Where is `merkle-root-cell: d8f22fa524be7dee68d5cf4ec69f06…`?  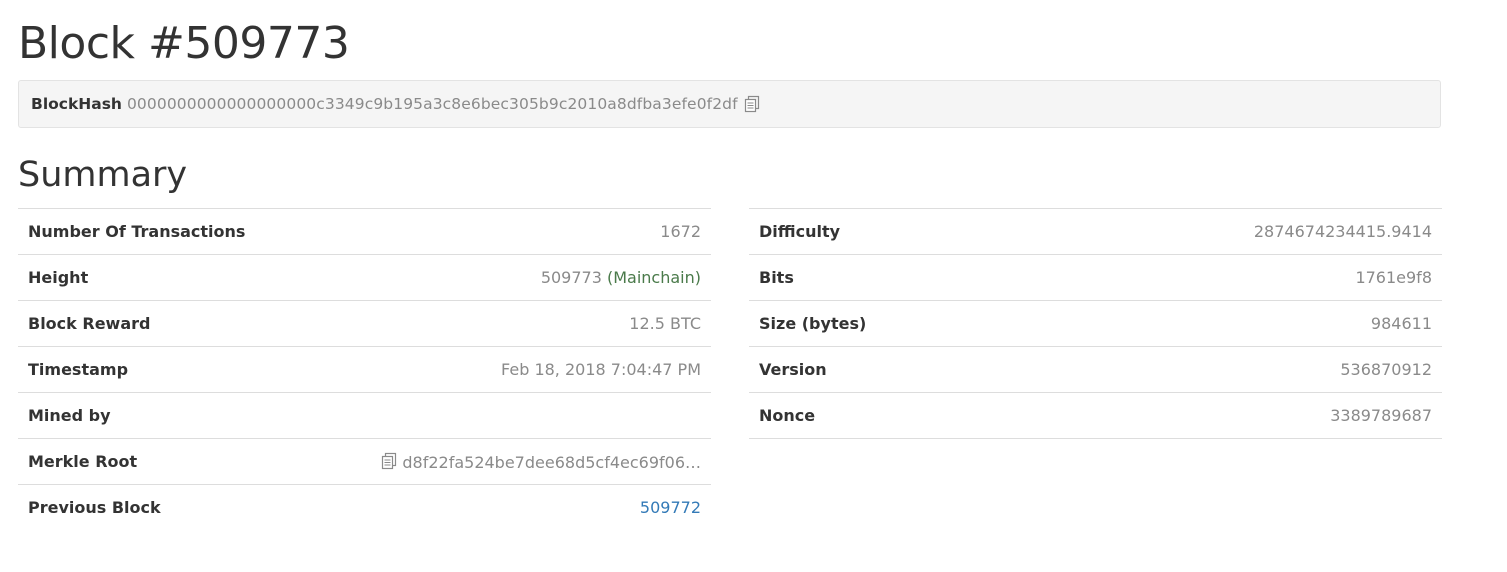
merkle-root-cell: d8f22fa524be7dee68d5cf4ec69f06… is located at coordinates (506, 461).